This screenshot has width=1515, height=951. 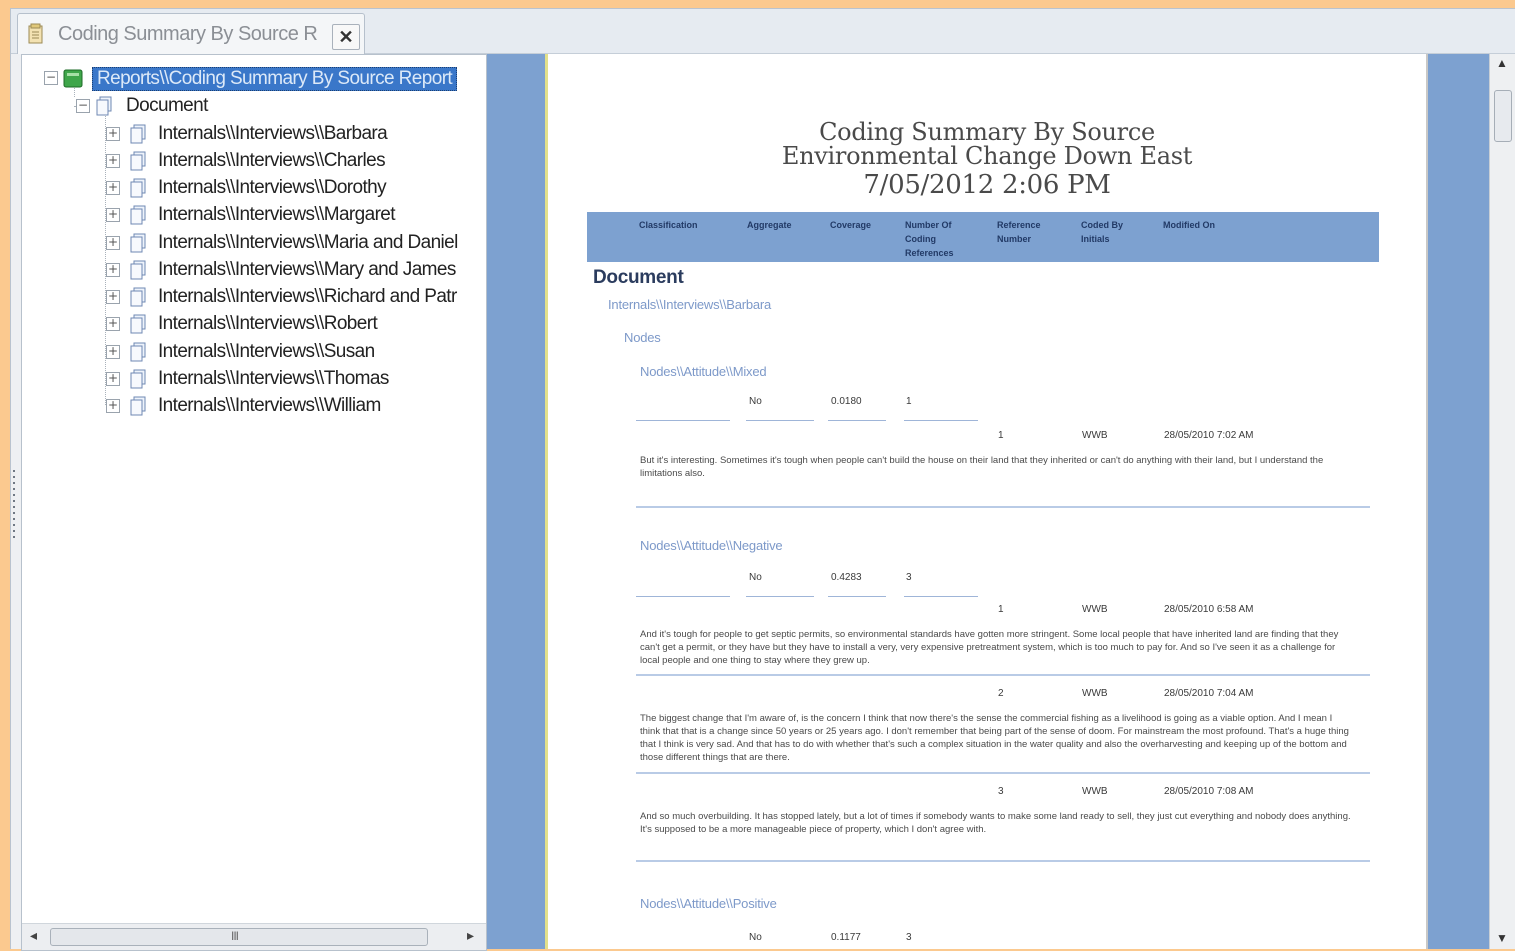 I want to click on scroll-thumb, so click(x=1503, y=116).